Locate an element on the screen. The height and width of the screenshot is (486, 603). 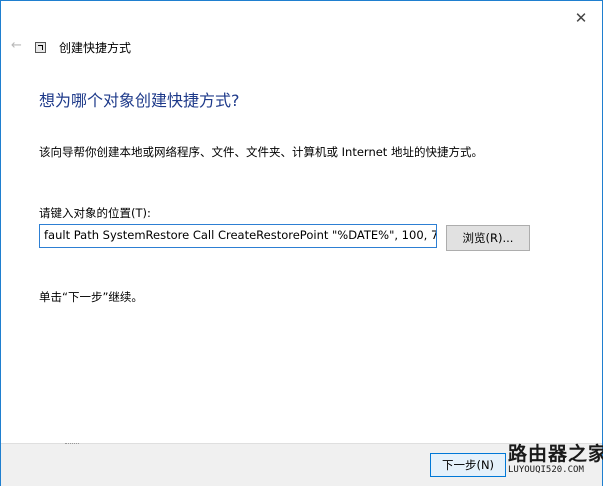
continue-instruction: 单击“下一步”继续。 is located at coordinates (91, 297).